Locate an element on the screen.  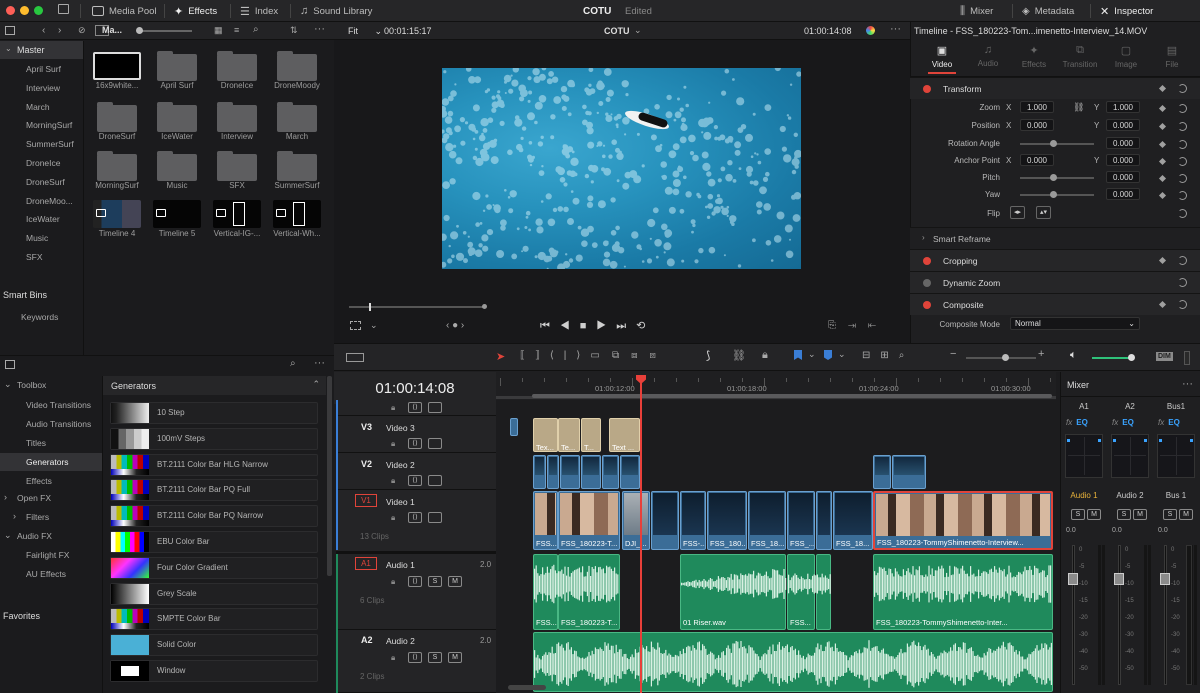
bin-list-toggle-icon is located at coordinates (10, 30).